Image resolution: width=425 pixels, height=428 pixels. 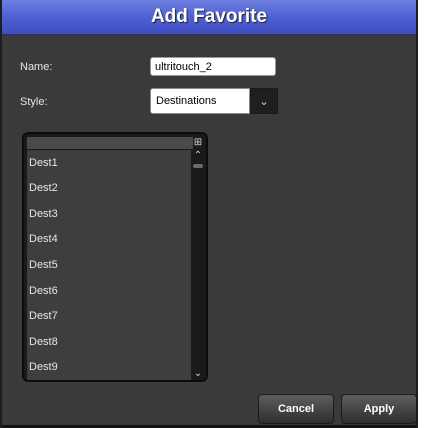 I want to click on title-bar: Add Favorite, so click(x=209, y=17).